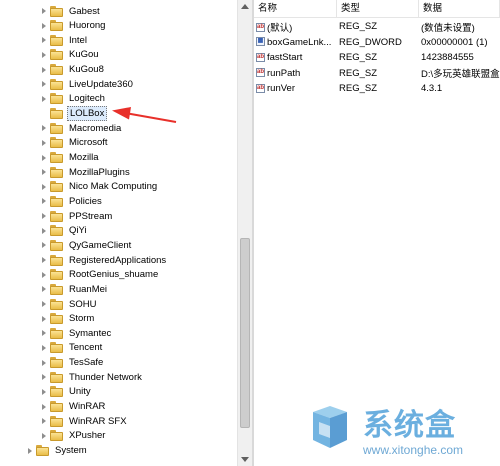  What do you see at coordinates (358, 73) in the screenshot?
I see `value-type: REG_SZ` at bounding box center [358, 73].